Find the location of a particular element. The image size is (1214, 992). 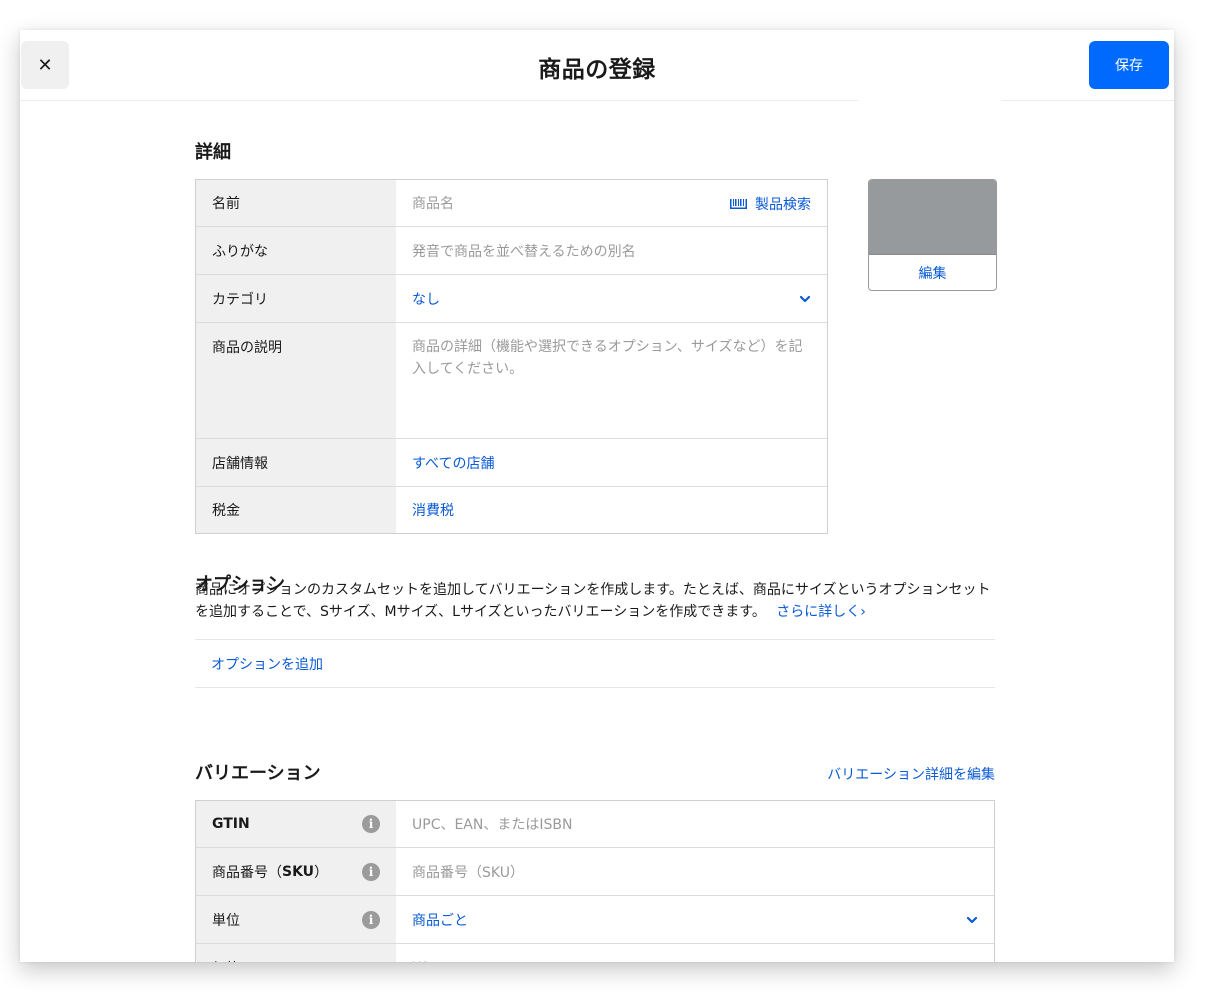

category-select: なし is located at coordinates (611, 298).